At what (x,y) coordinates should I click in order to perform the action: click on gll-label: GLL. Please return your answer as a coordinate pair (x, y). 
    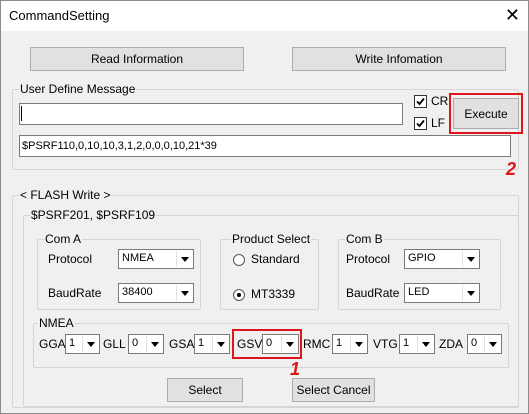
    Looking at the image, I should click on (114, 344).